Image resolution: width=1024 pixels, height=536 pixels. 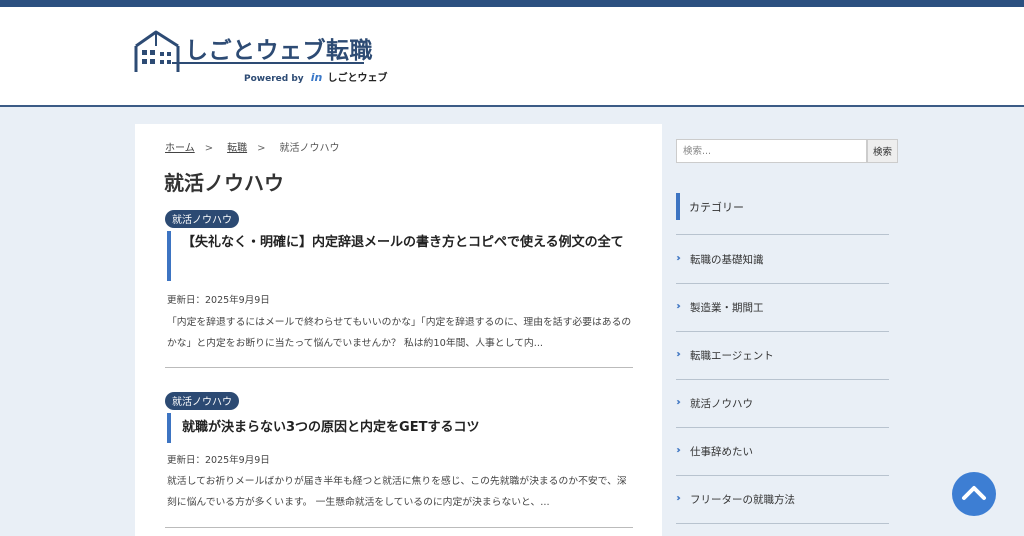 What do you see at coordinates (237, 148) in the screenshot?
I see `breadcrumb-career: 転職` at bounding box center [237, 148].